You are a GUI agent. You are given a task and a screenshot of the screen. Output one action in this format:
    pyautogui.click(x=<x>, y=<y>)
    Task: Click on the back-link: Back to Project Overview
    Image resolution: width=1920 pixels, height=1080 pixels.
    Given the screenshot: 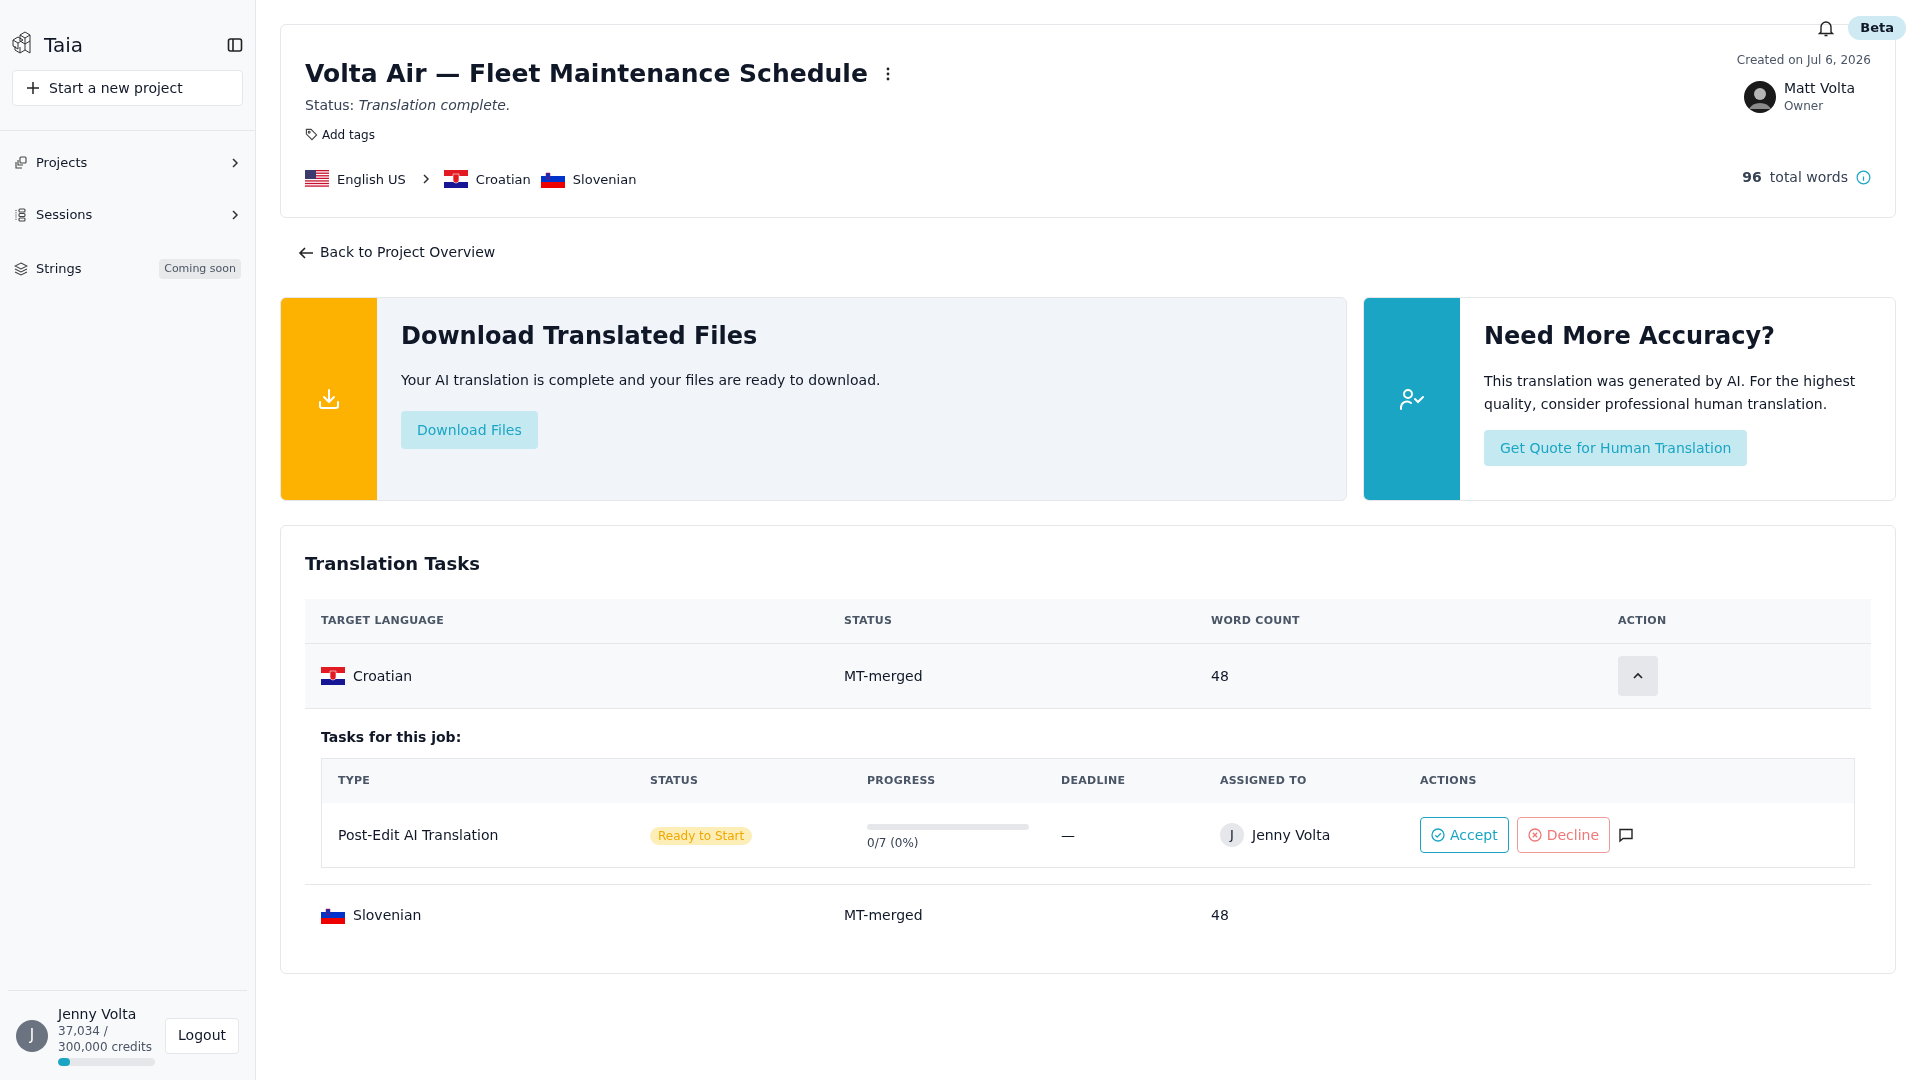 What is the action you would take?
    pyautogui.click(x=397, y=252)
    